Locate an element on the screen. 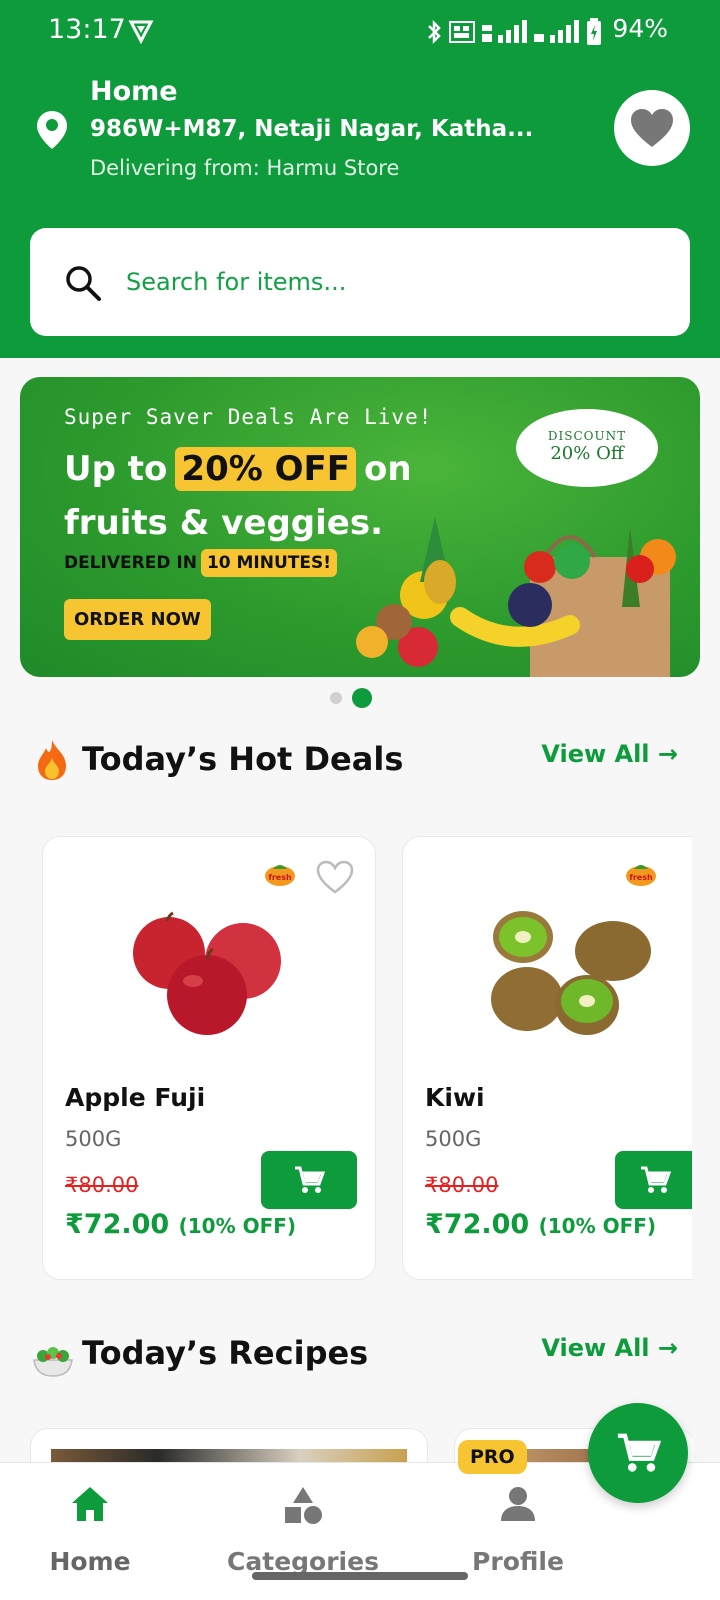 Image resolution: width=720 pixels, height=1600 pixels. battery-icon is located at coordinates (594, 31).